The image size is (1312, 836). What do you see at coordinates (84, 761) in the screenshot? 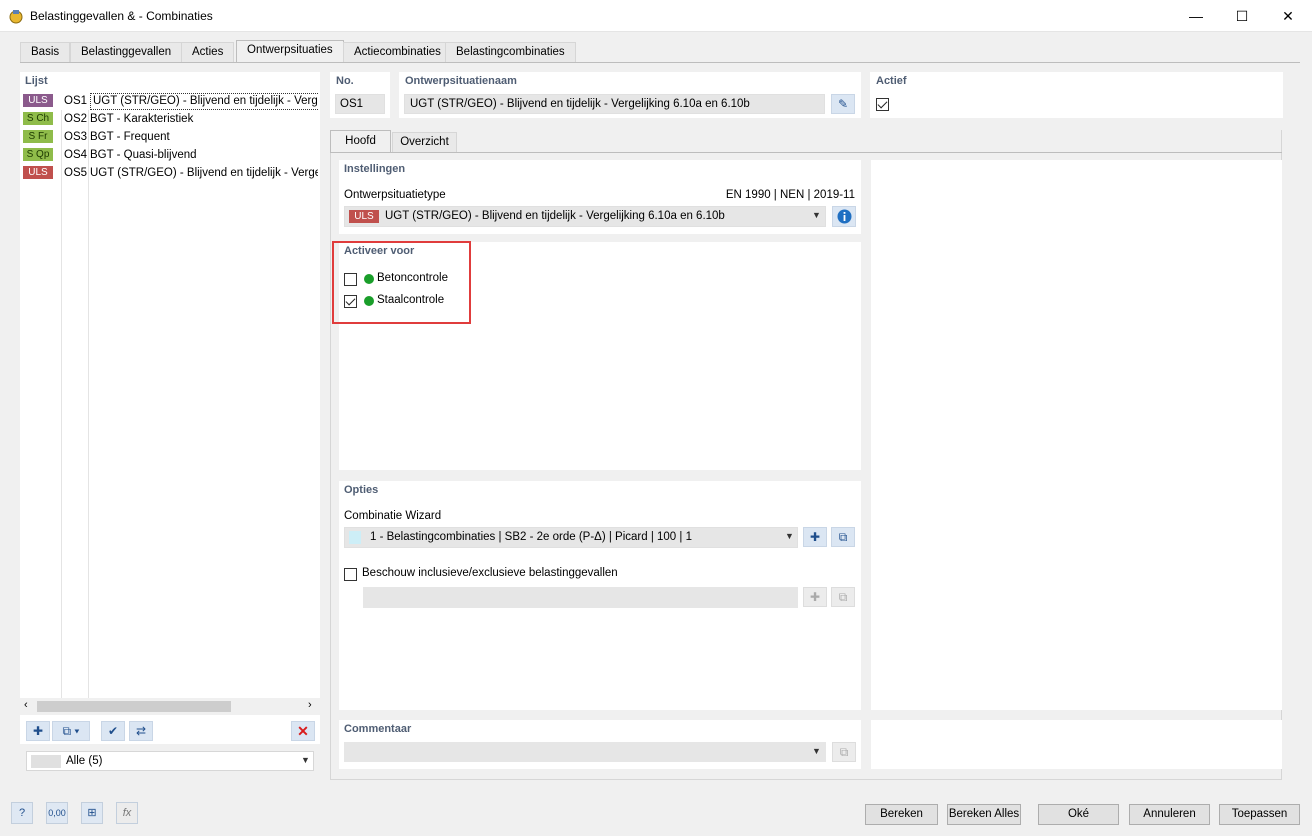
I see `filter-value: Alle (5)` at bounding box center [84, 761].